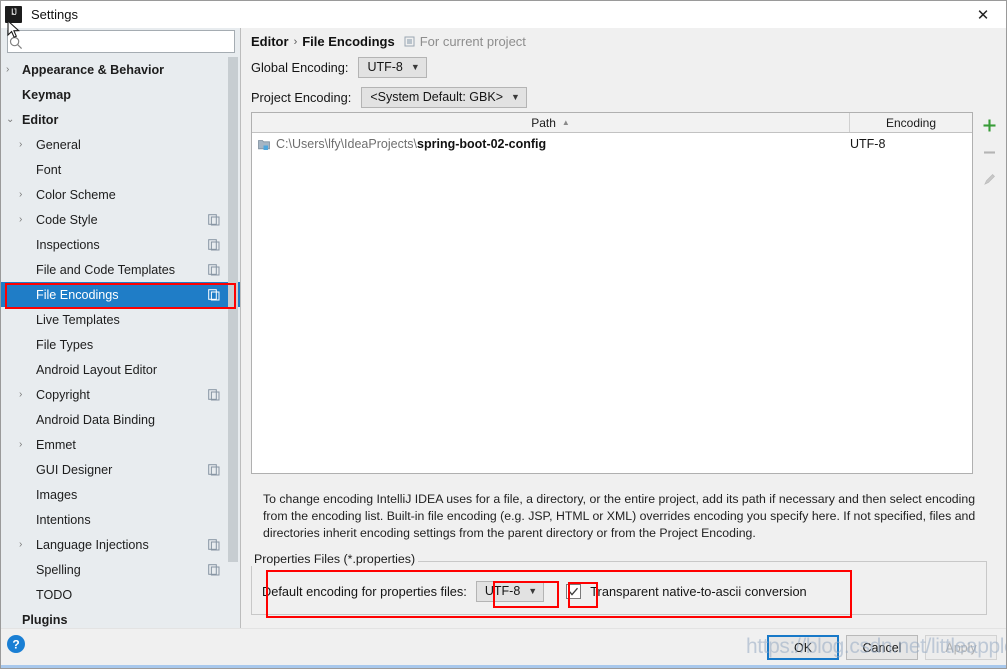 This screenshot has width=1007, height=669. I want to click on global-encoding-dropdown: UTF-8 ▼, so click(392, 67).